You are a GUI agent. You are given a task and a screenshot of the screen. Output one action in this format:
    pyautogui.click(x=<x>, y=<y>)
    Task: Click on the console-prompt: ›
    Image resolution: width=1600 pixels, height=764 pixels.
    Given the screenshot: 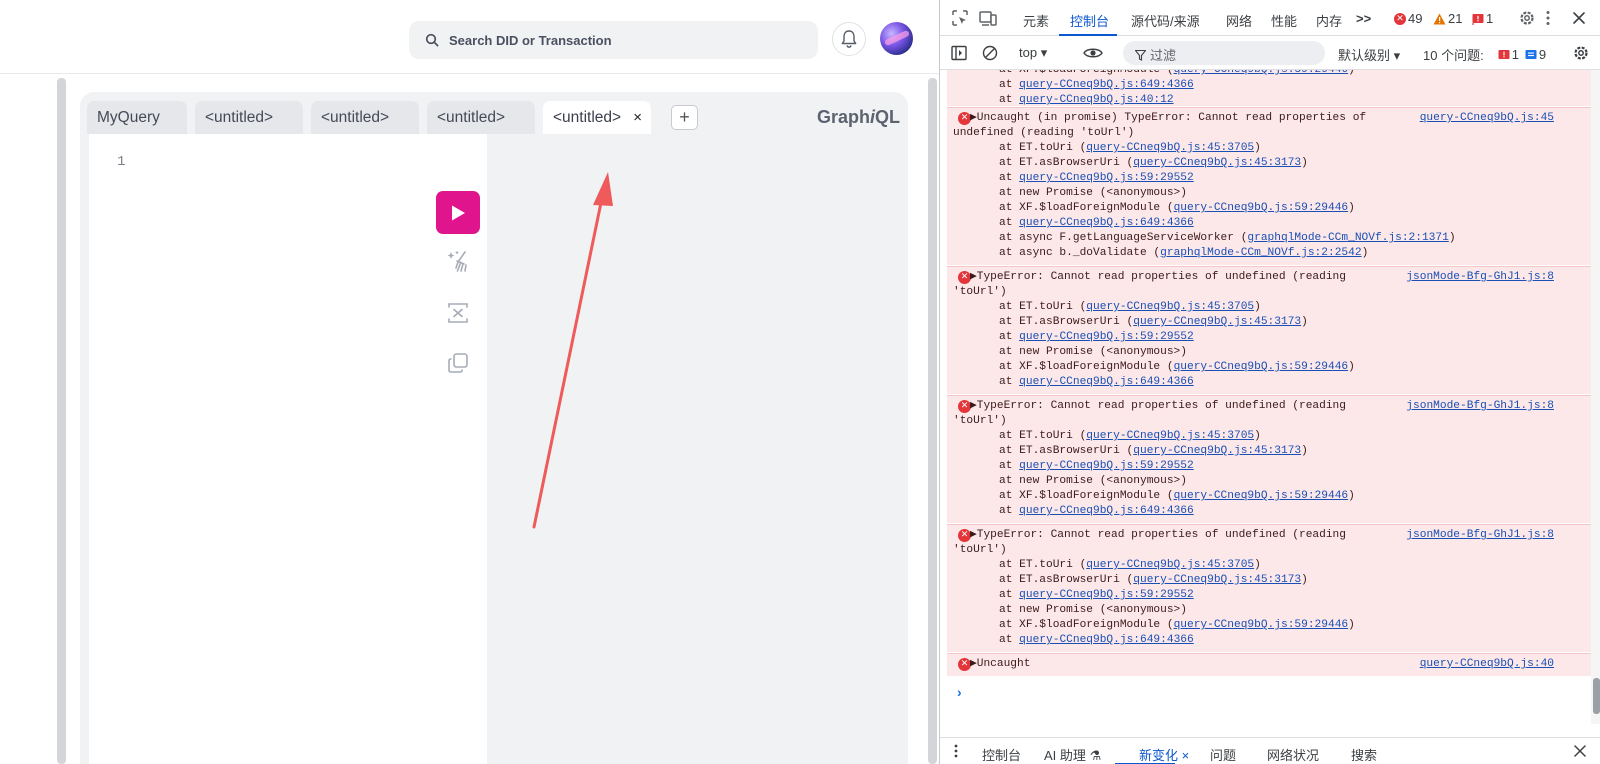 What is the action you would take?
    pyautogui.click(x=959, y=692)
    